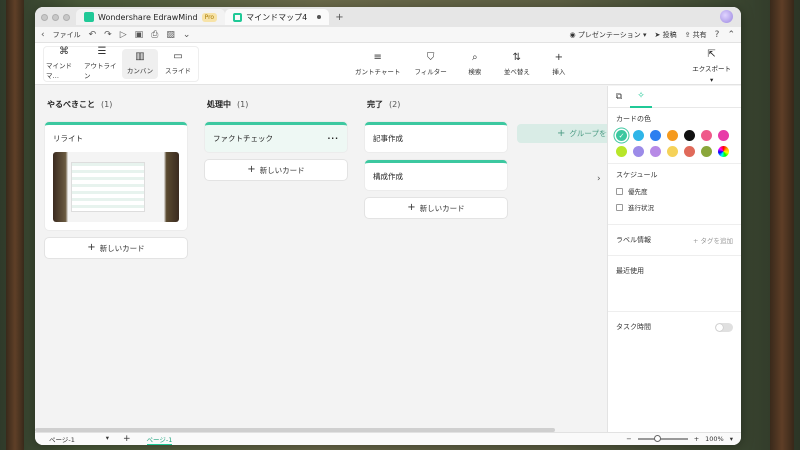 The width and height of the screenshot is (800, 450). Describe the element at coordinates (475, 64) in the screenshot. I see `search-button: ⌕ 検索` at that location.